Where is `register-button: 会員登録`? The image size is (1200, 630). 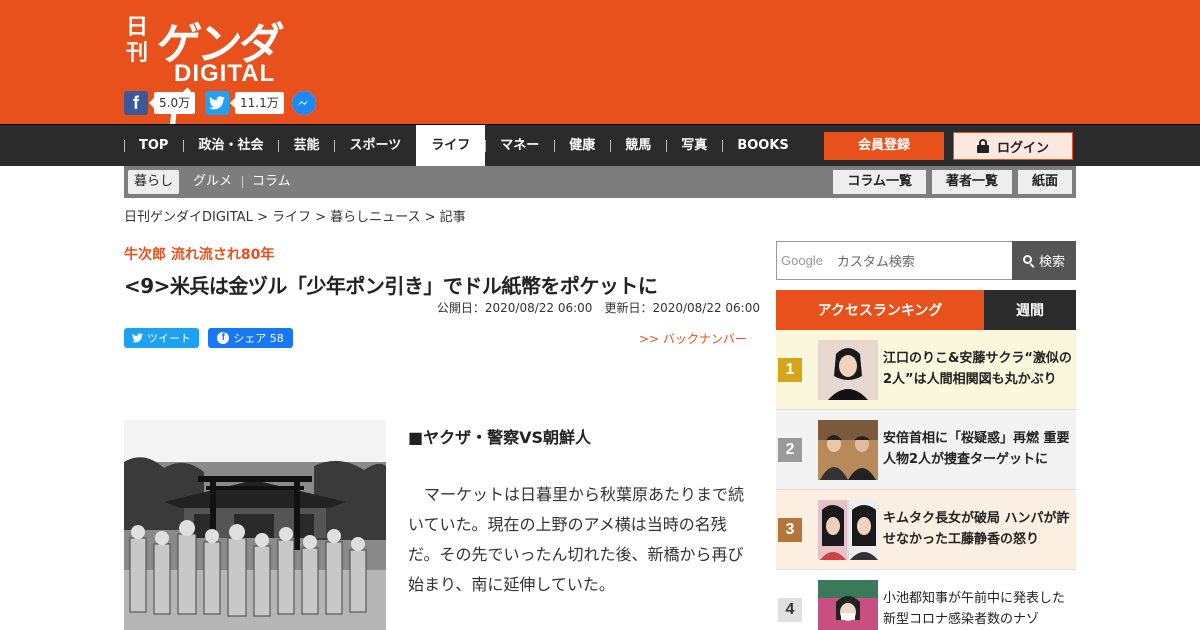
register-button: 会員登録 is located at coordinates (884, 146).